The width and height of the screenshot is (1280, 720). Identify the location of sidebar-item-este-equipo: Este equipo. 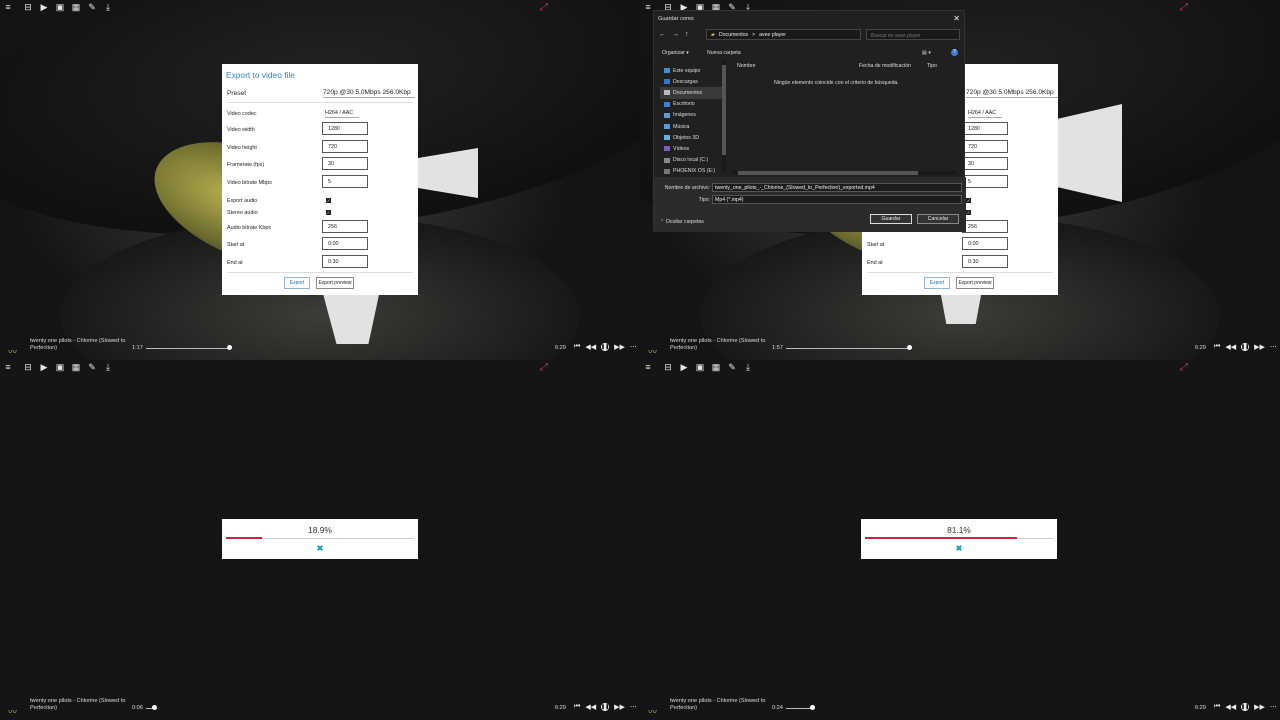
(691, 70).